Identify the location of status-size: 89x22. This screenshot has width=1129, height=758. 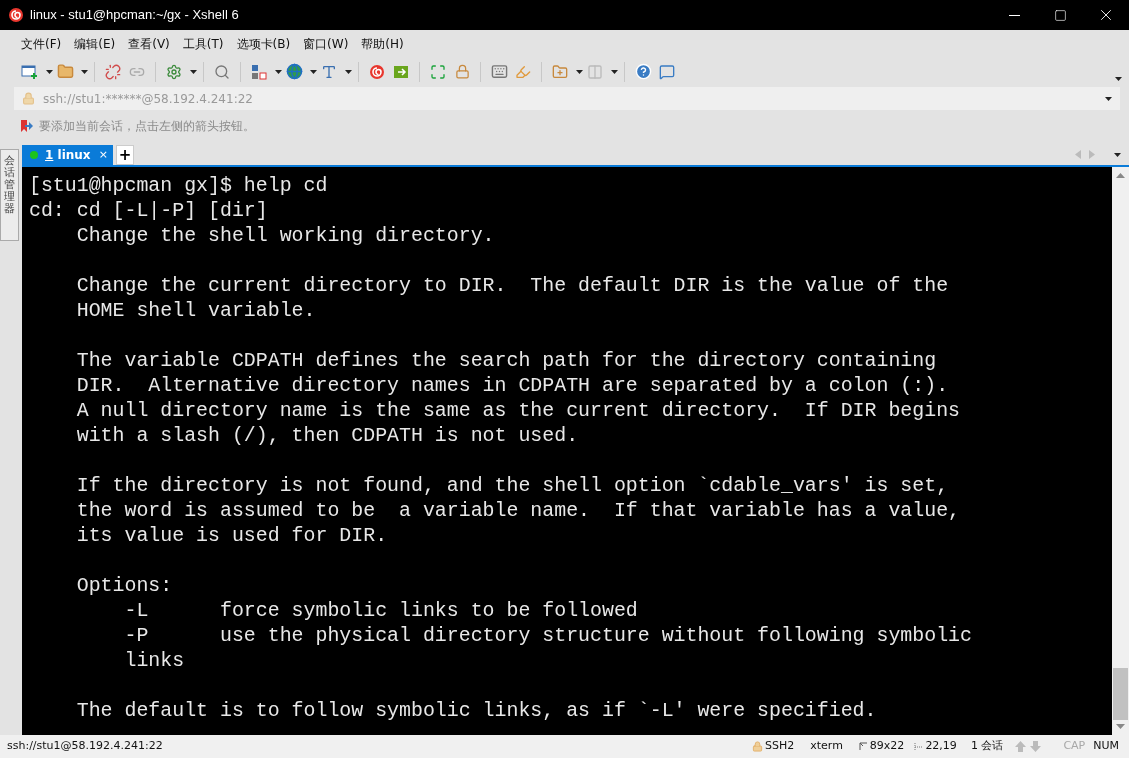
(887, 746).